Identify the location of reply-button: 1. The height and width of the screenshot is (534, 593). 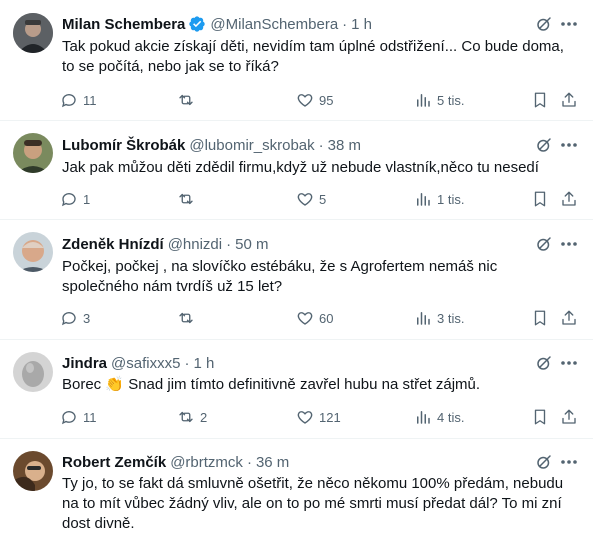
(75, 199).